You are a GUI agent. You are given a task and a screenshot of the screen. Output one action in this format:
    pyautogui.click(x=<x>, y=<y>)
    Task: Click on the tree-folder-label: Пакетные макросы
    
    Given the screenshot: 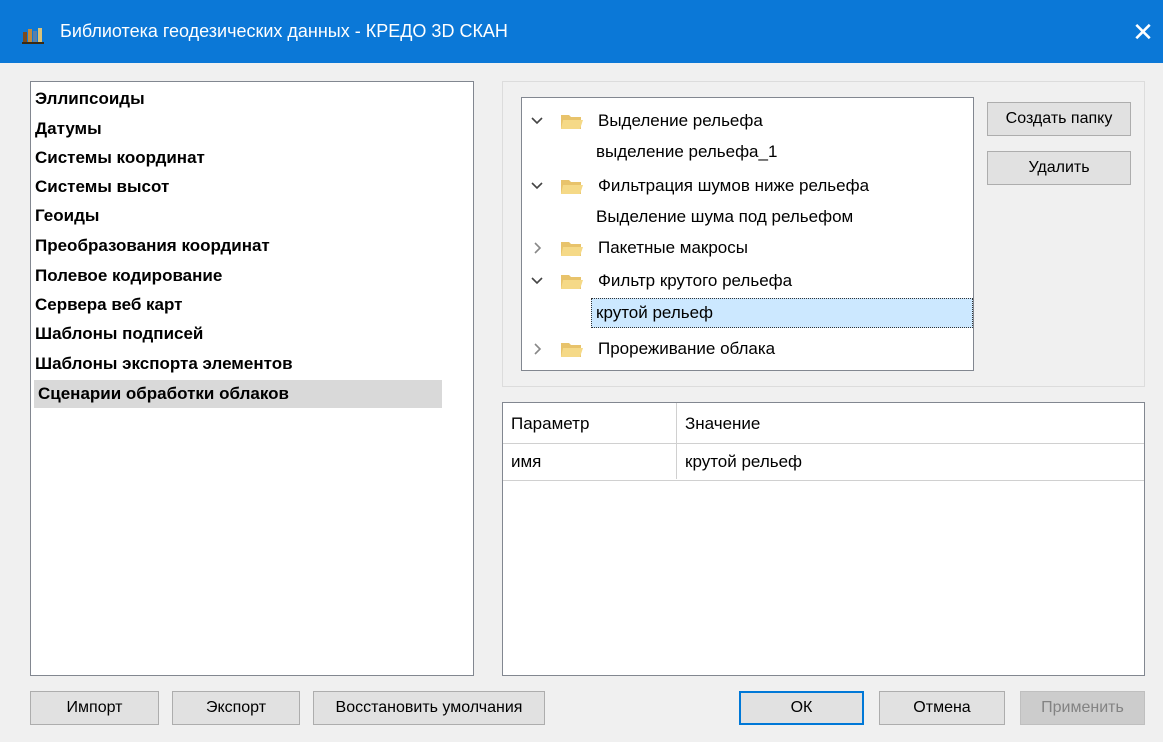 What is the action you would take?
    pyautogui.click(x=673, y=248)
    